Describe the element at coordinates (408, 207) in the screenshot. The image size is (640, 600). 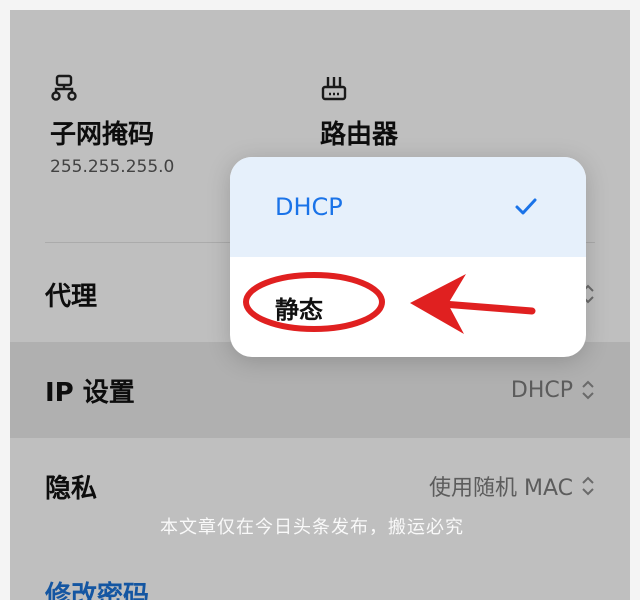
I see `dropdown-option-dhcp: DHCP` at that location.